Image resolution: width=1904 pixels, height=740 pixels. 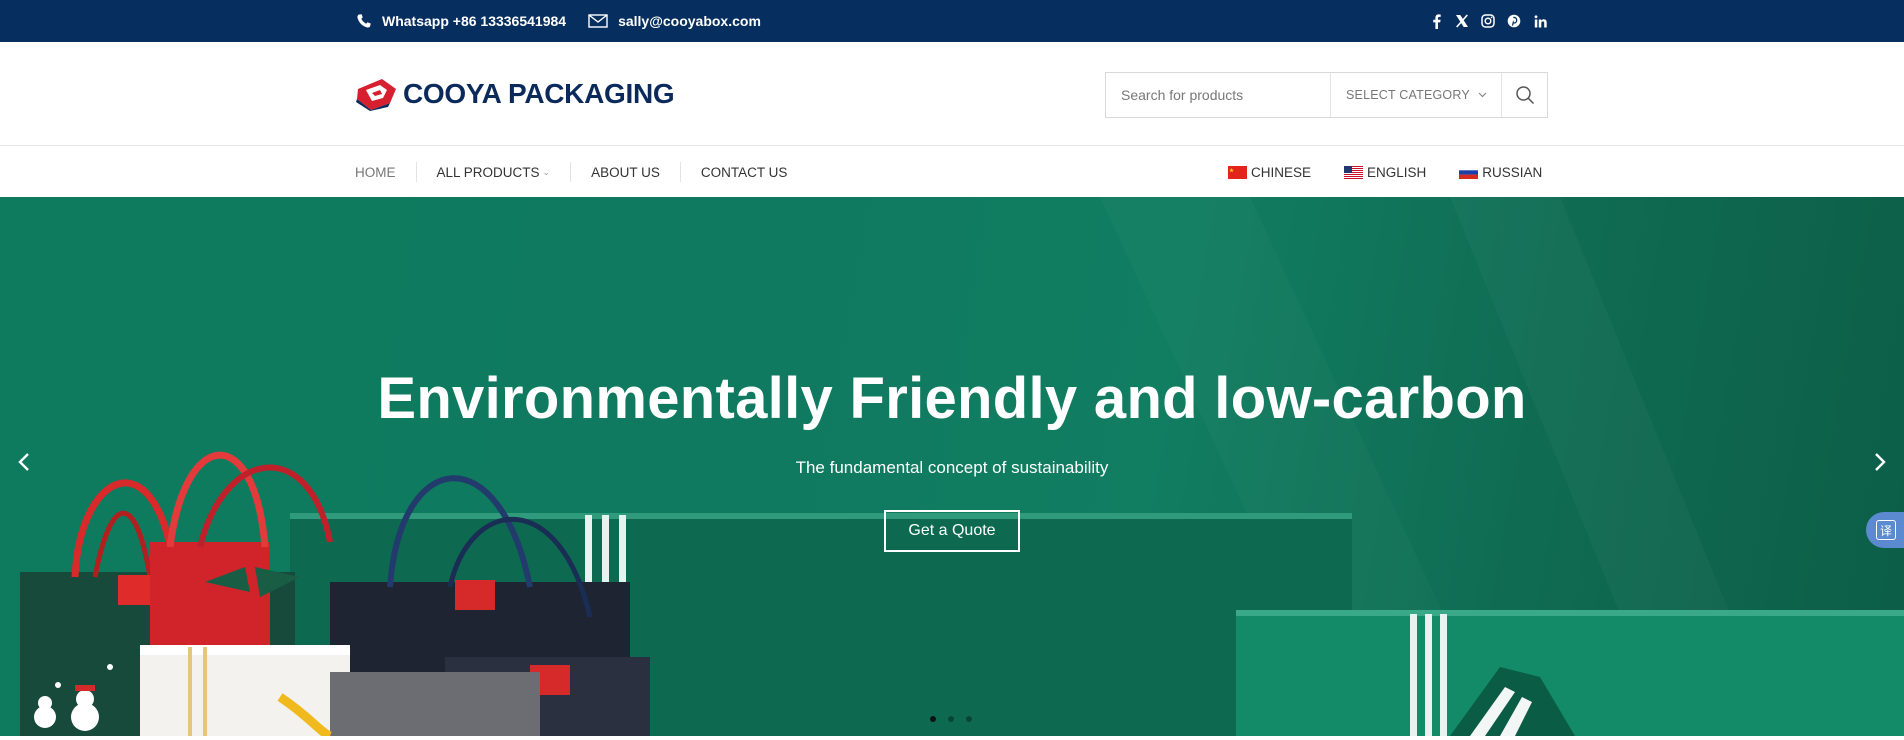 What do you see at coordinates (375, 172) in the screenshot?
I see `nav-item-label: Home` at bounding box center [375, 172].